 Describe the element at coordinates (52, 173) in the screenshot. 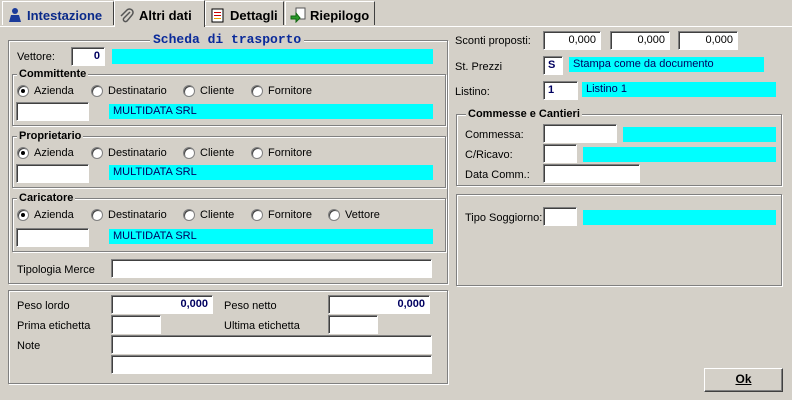

I see `proprietario-code-field` at that location.